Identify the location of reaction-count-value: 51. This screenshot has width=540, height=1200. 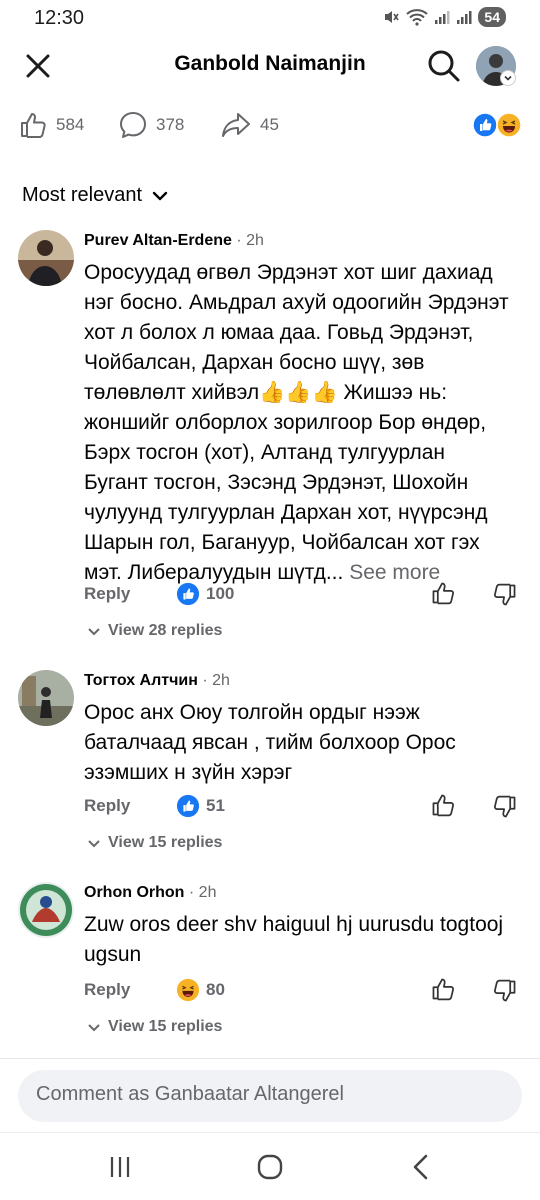
(215, 805).